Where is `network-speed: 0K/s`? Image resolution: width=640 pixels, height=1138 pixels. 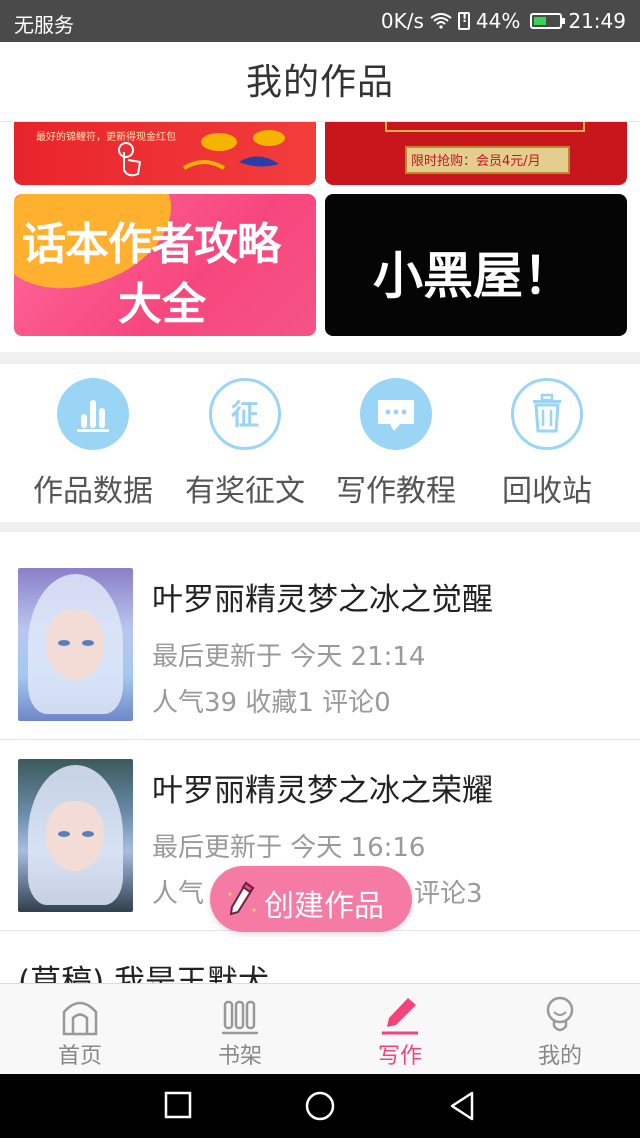
network-speed: 0K/s is located at coordinates (402, 21).